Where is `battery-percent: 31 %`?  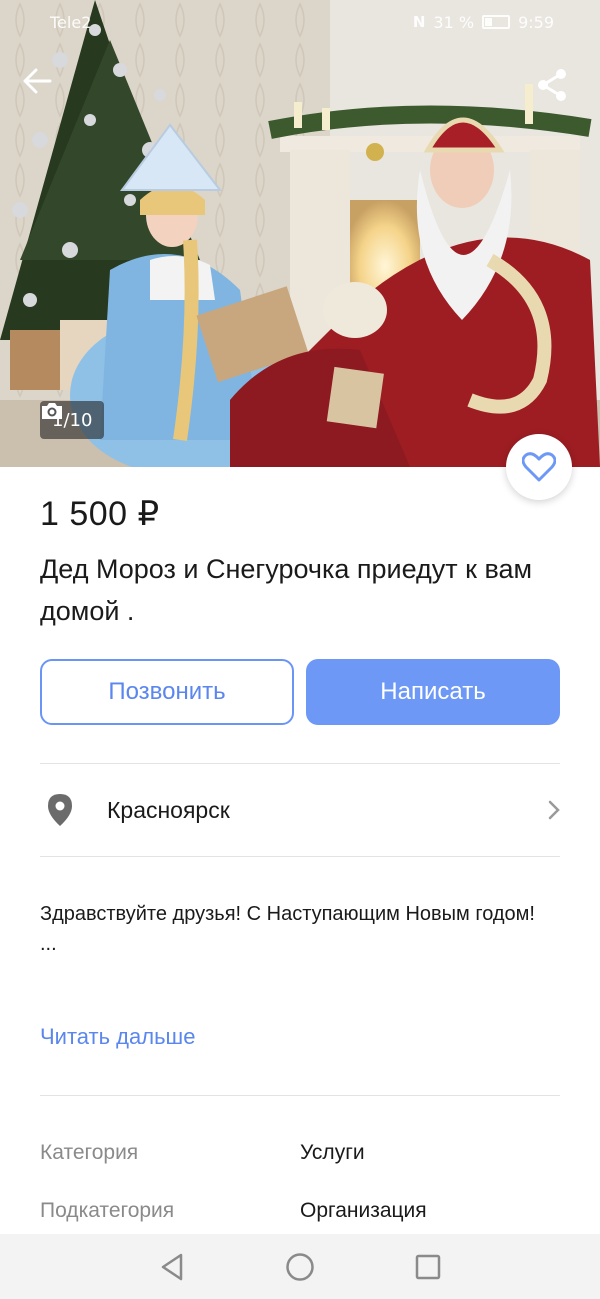 battery-percent: 31 % is located at coordinates (454, 22).